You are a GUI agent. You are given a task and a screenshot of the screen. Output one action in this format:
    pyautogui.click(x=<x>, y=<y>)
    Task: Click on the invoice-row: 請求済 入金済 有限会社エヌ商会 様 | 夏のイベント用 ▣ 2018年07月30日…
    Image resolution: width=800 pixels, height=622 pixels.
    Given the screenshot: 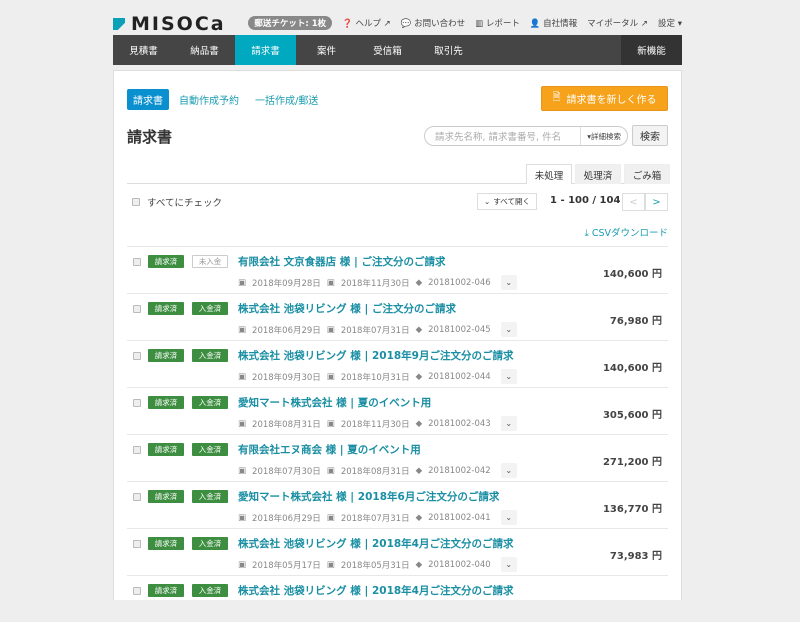 What is the action you would take?
    pyautogui.click(x=397, y=457)
    